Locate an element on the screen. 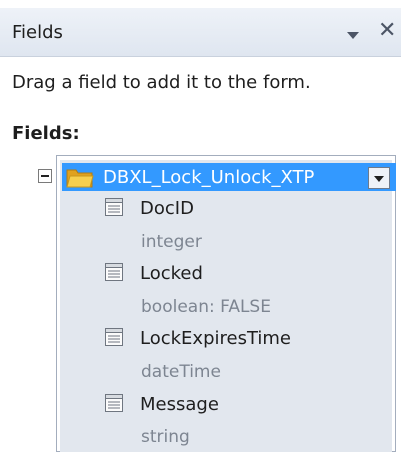  pane-header: Fields ✕ is located at coordinates (200, 32).